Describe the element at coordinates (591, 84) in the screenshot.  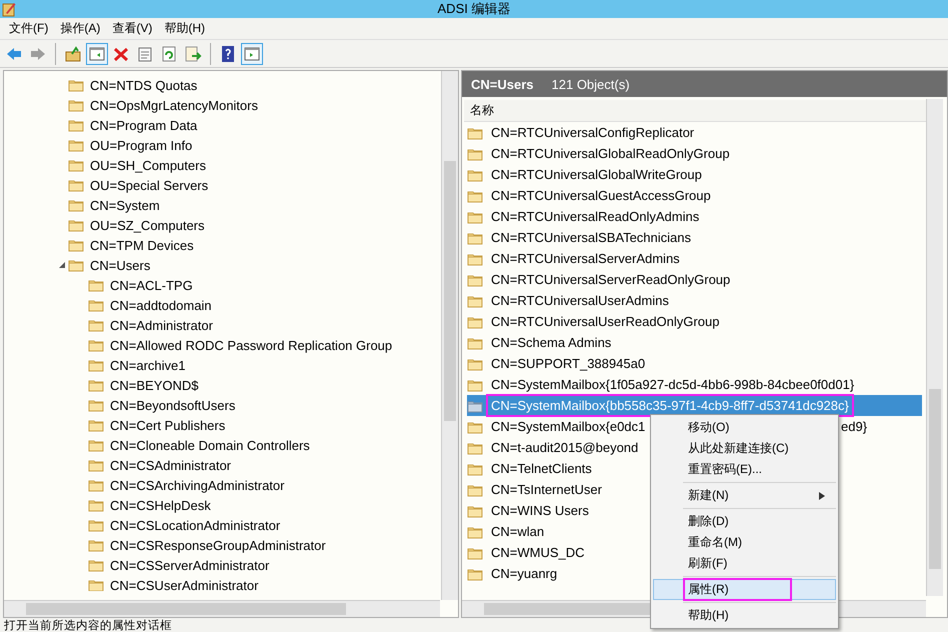
I see `object-count: 121 Object(s)` at that location.